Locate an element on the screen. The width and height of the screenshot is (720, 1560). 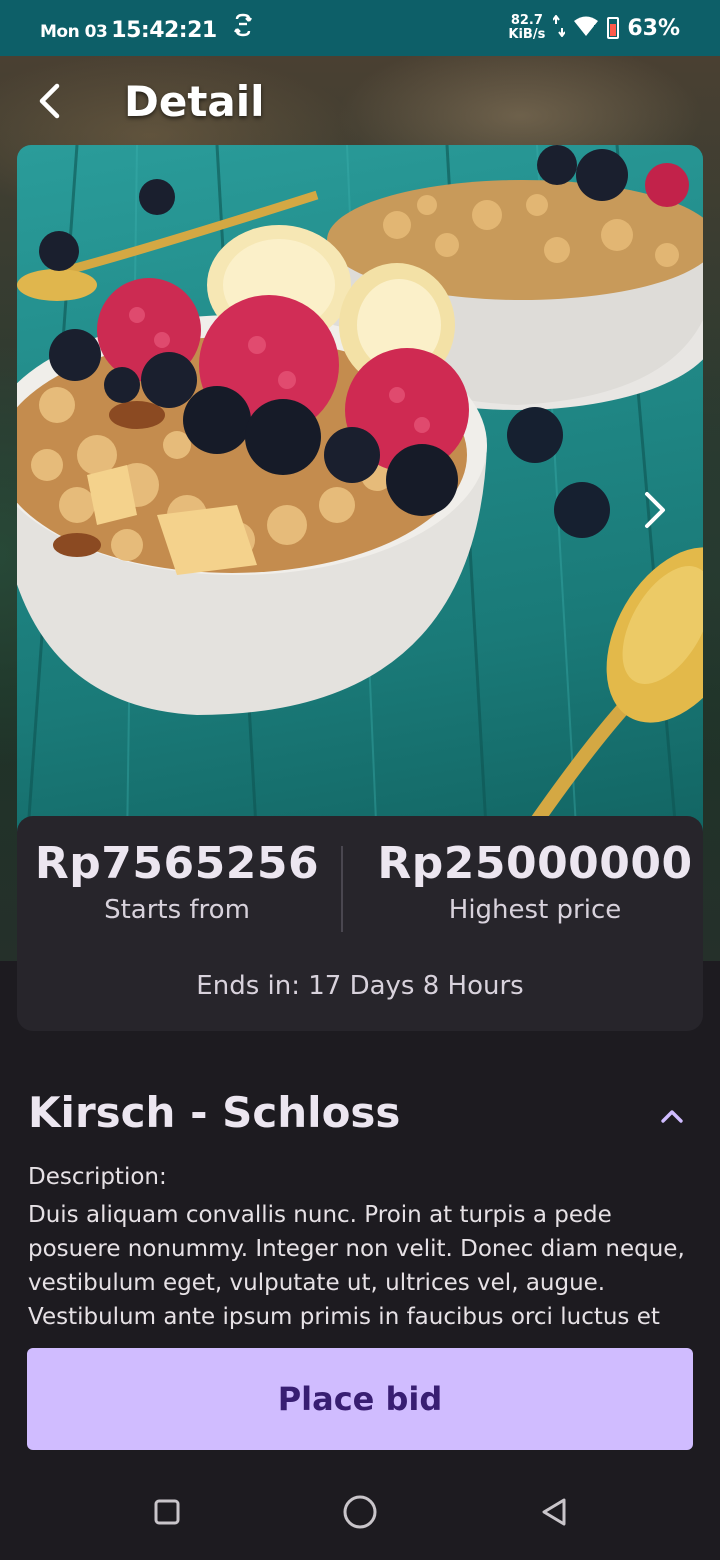
status-time: 15:42:21 is located at coordinates (164, 30).